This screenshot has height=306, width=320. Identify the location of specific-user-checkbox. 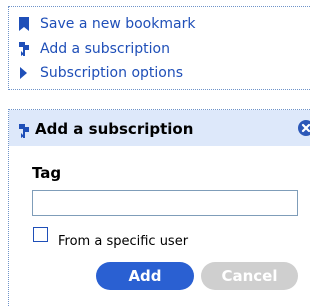
(40, 234).